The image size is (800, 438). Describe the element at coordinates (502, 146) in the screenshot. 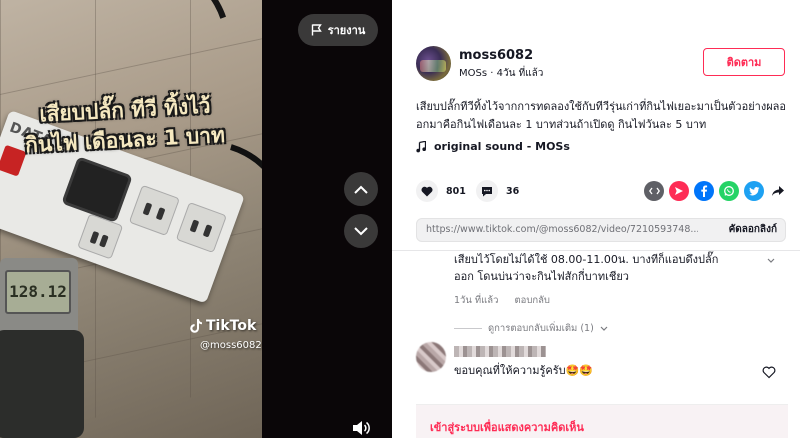

I see `music-title: original sound - MOSs` at that location.